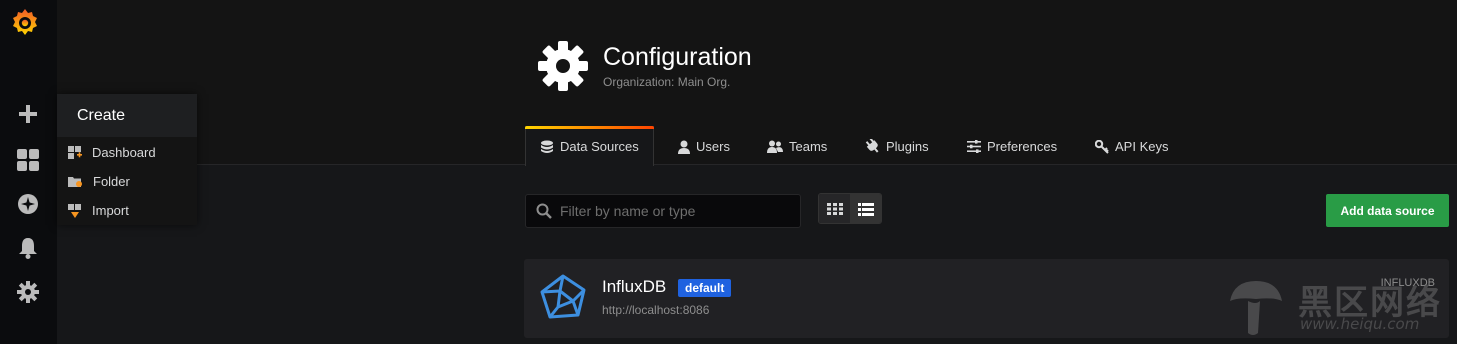 Image resolution: width=1457 pixels, height=344 pixels. Describe the element at coordinates (544, 211) in the screenshot. I see `search-icon` at that location.